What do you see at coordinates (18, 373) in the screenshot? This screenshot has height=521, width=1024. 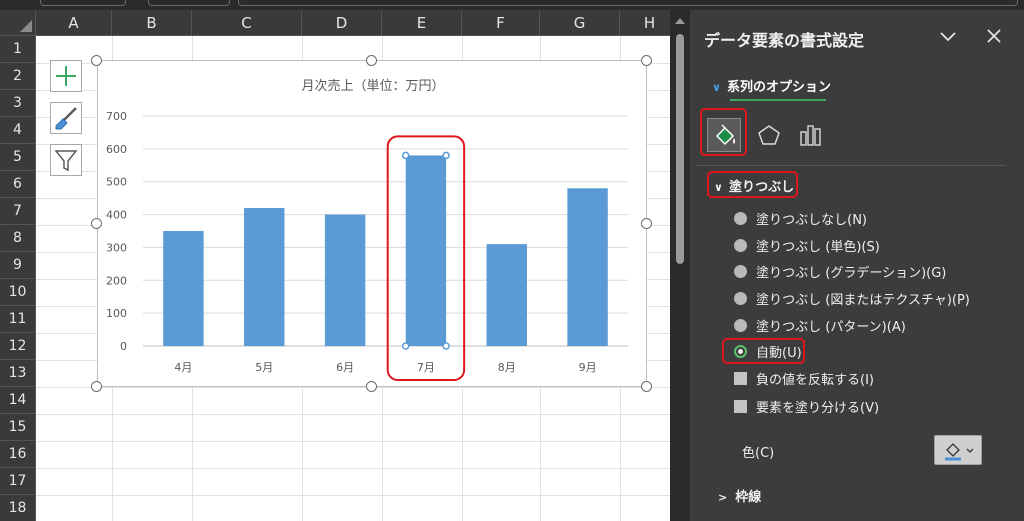 I see `row-header-13: 13` at bounding box center [18, 373].